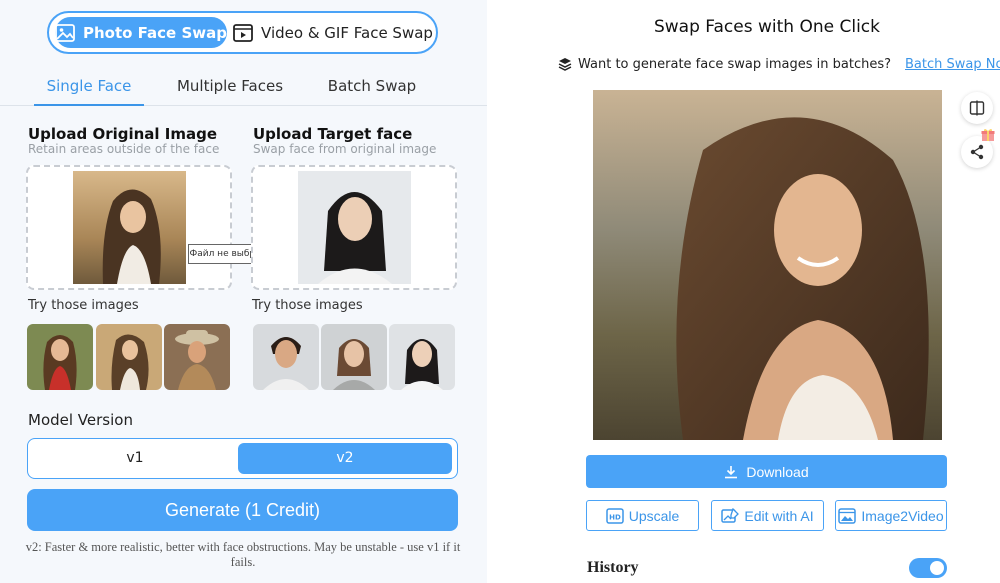 This screenshot has width=1000, height=583. Describe the element at coordinates (124, 149) in the screenshot. I see `original-image-subtitle: Retain areas outside of the face` at that location.